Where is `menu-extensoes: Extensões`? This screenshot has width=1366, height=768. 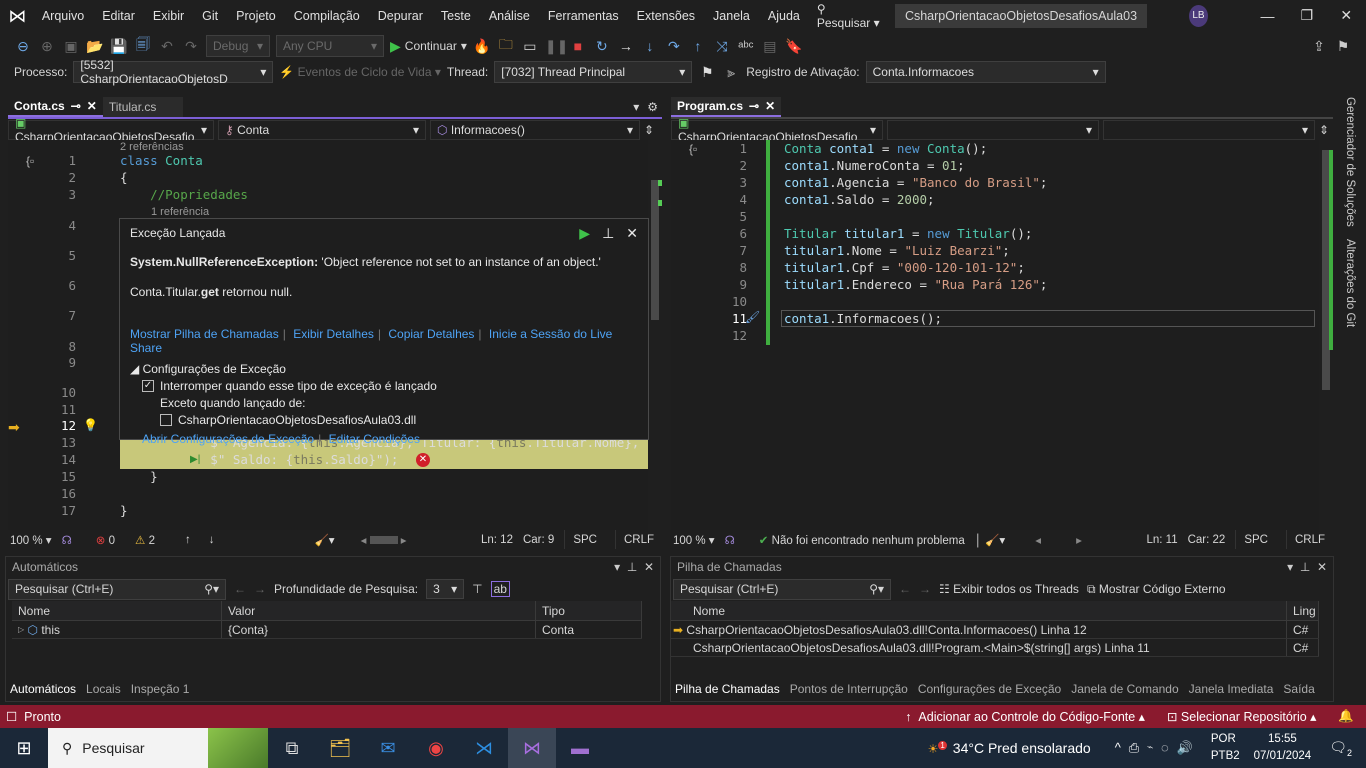
menu-extensoes: Extensões is located at coordinates (666, 16).